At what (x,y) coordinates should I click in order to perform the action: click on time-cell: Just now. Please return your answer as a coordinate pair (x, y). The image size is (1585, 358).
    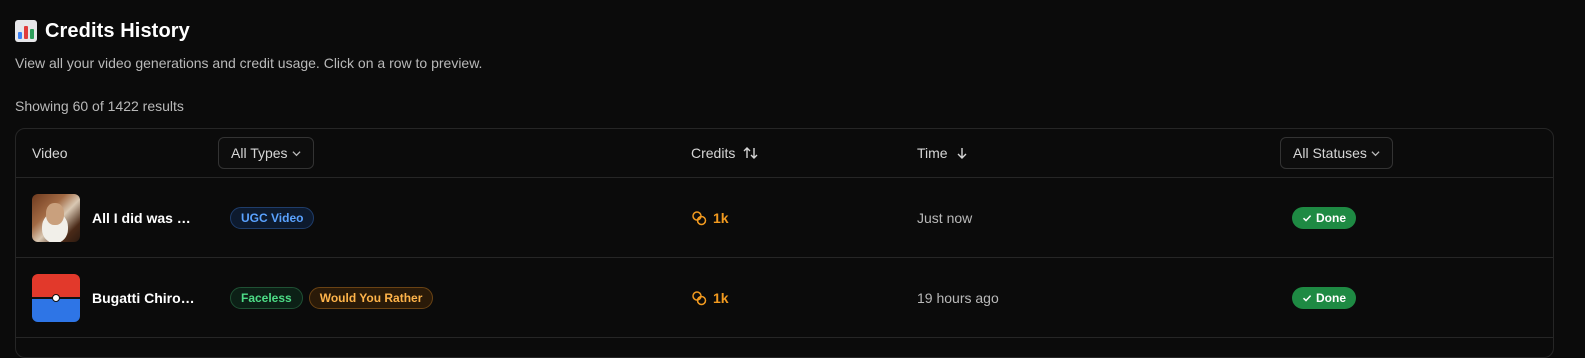
    Looking at the image, I should click on (944, 217).